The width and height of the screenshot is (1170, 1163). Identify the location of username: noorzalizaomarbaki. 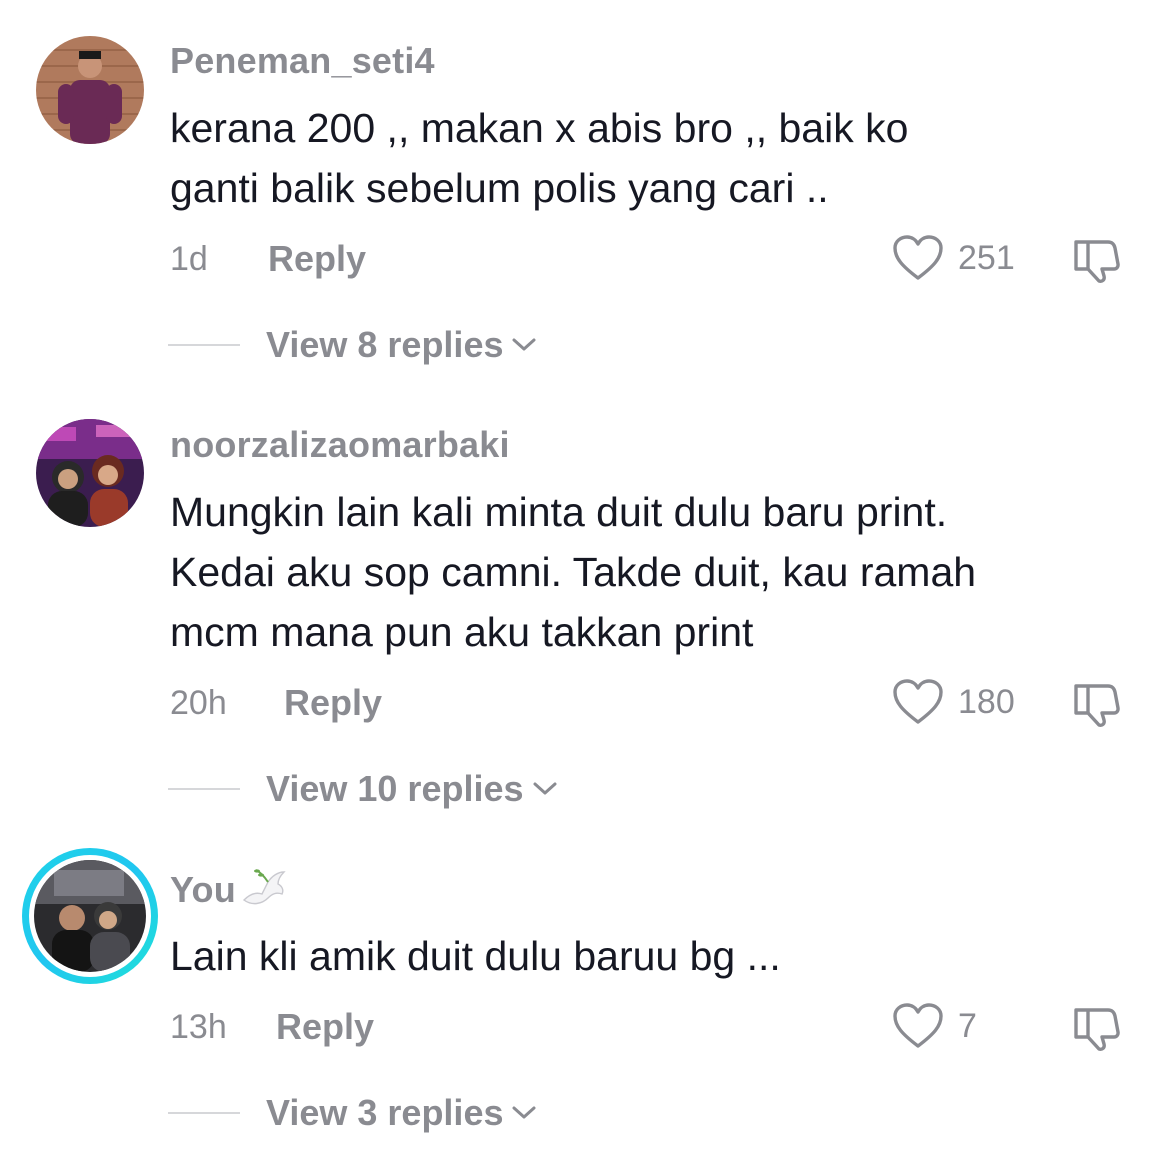
(340, 445).